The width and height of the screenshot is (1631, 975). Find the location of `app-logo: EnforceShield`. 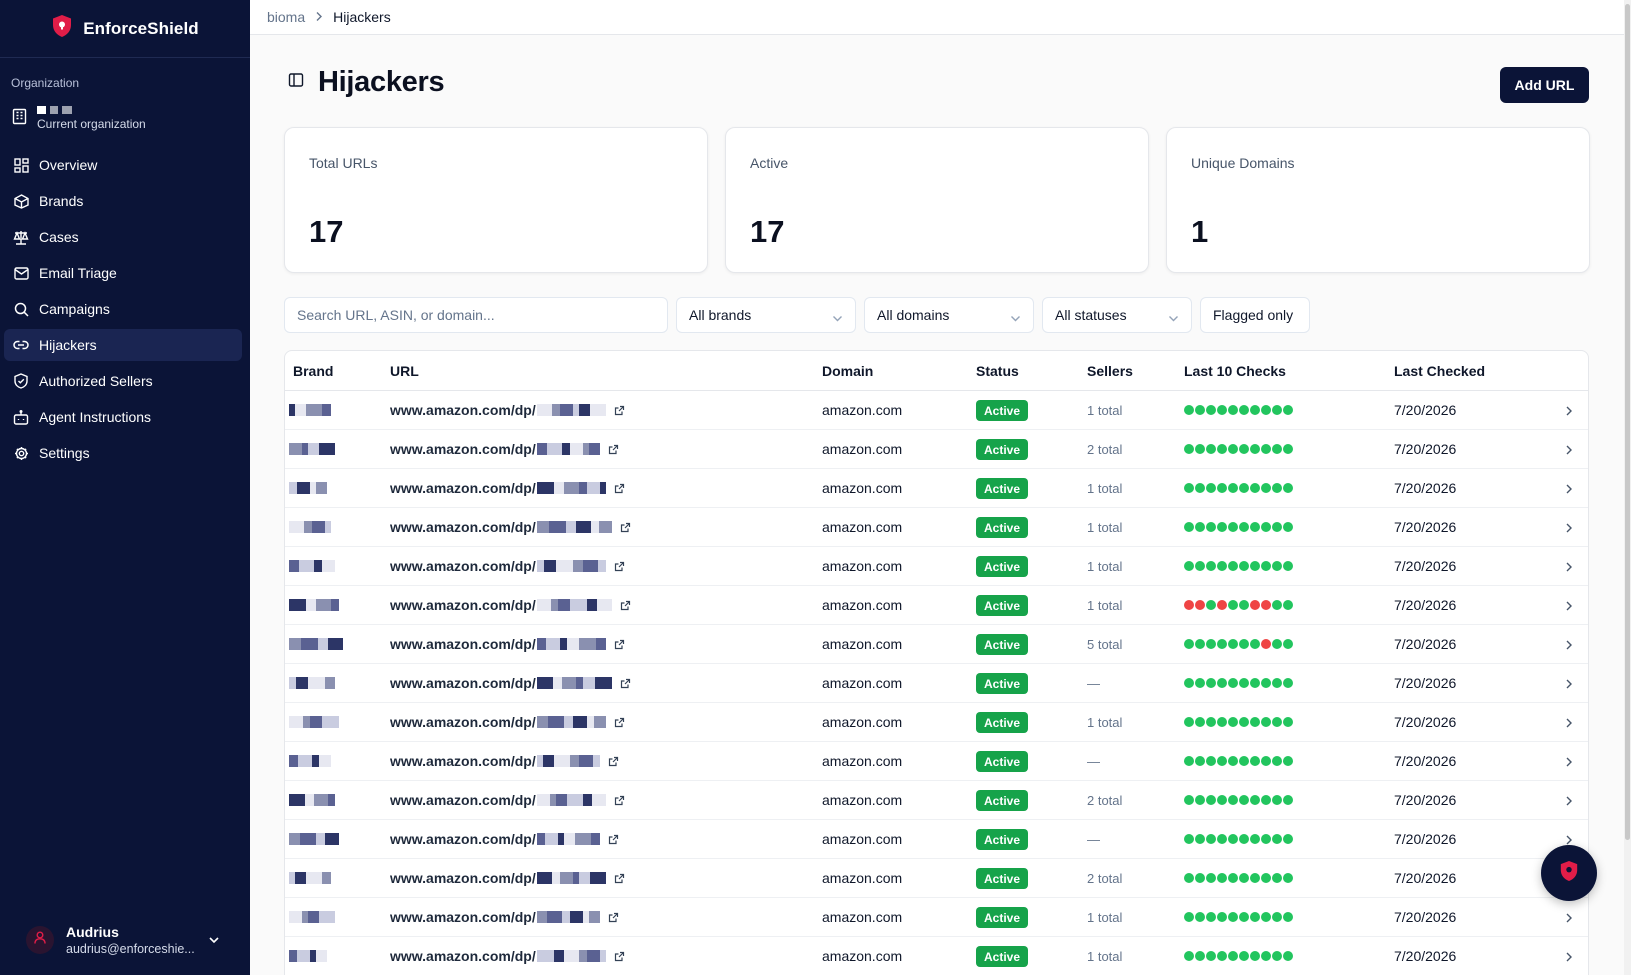

app-logo: EnforceShield is located at coordinates (125, 29).